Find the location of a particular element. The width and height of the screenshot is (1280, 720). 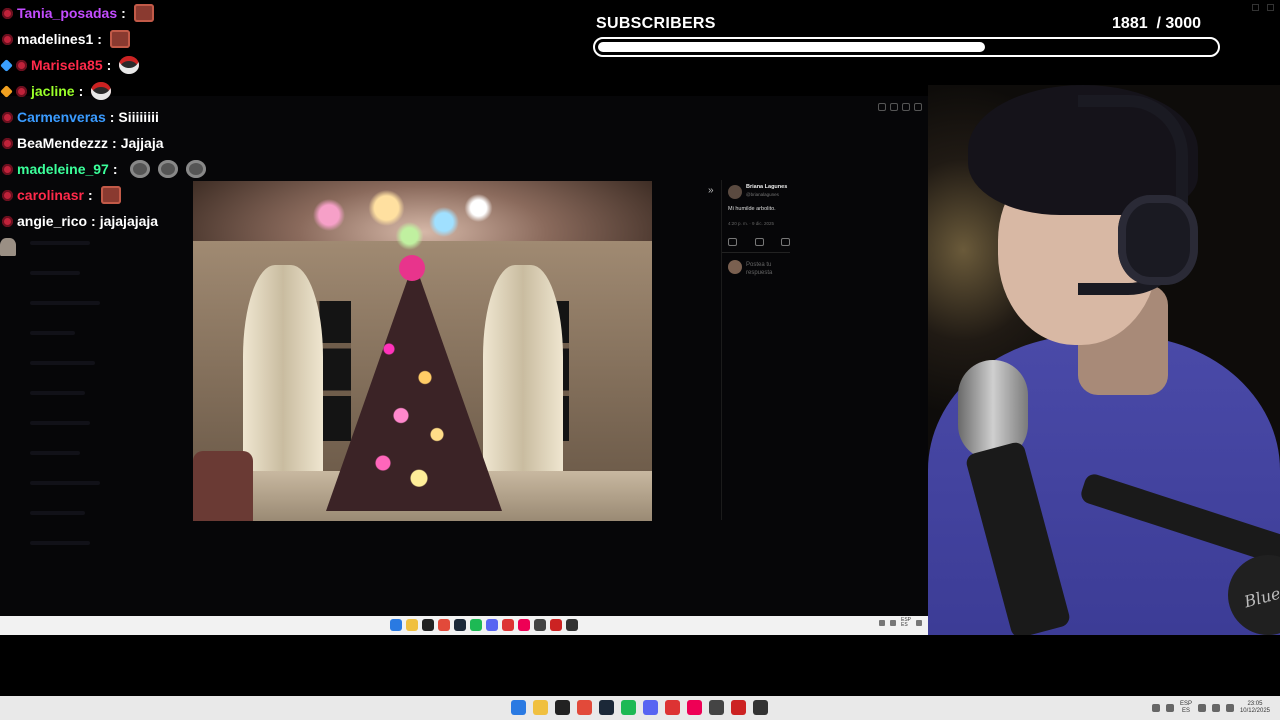

collapse-chevron-icon: » is located at coordinates (711, 190).